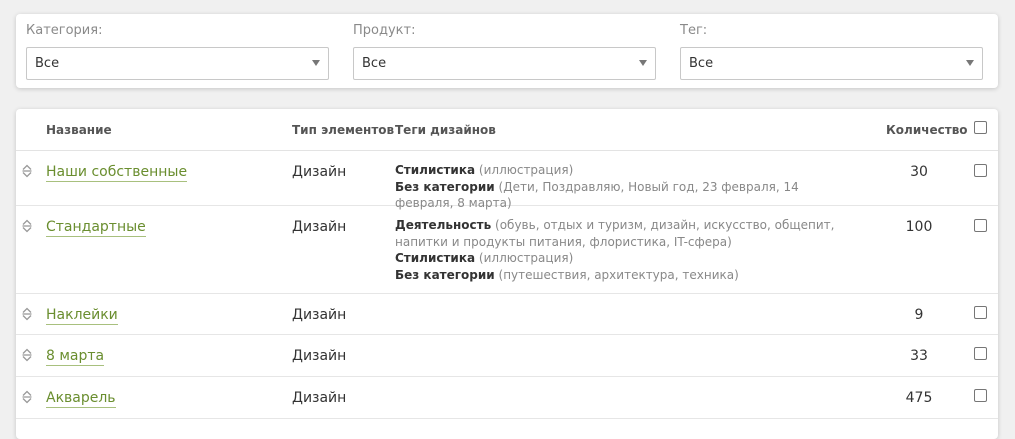 The height and width of the screenshot is (439, 1015). I want to click on quantity: 30, so click(919, 172).